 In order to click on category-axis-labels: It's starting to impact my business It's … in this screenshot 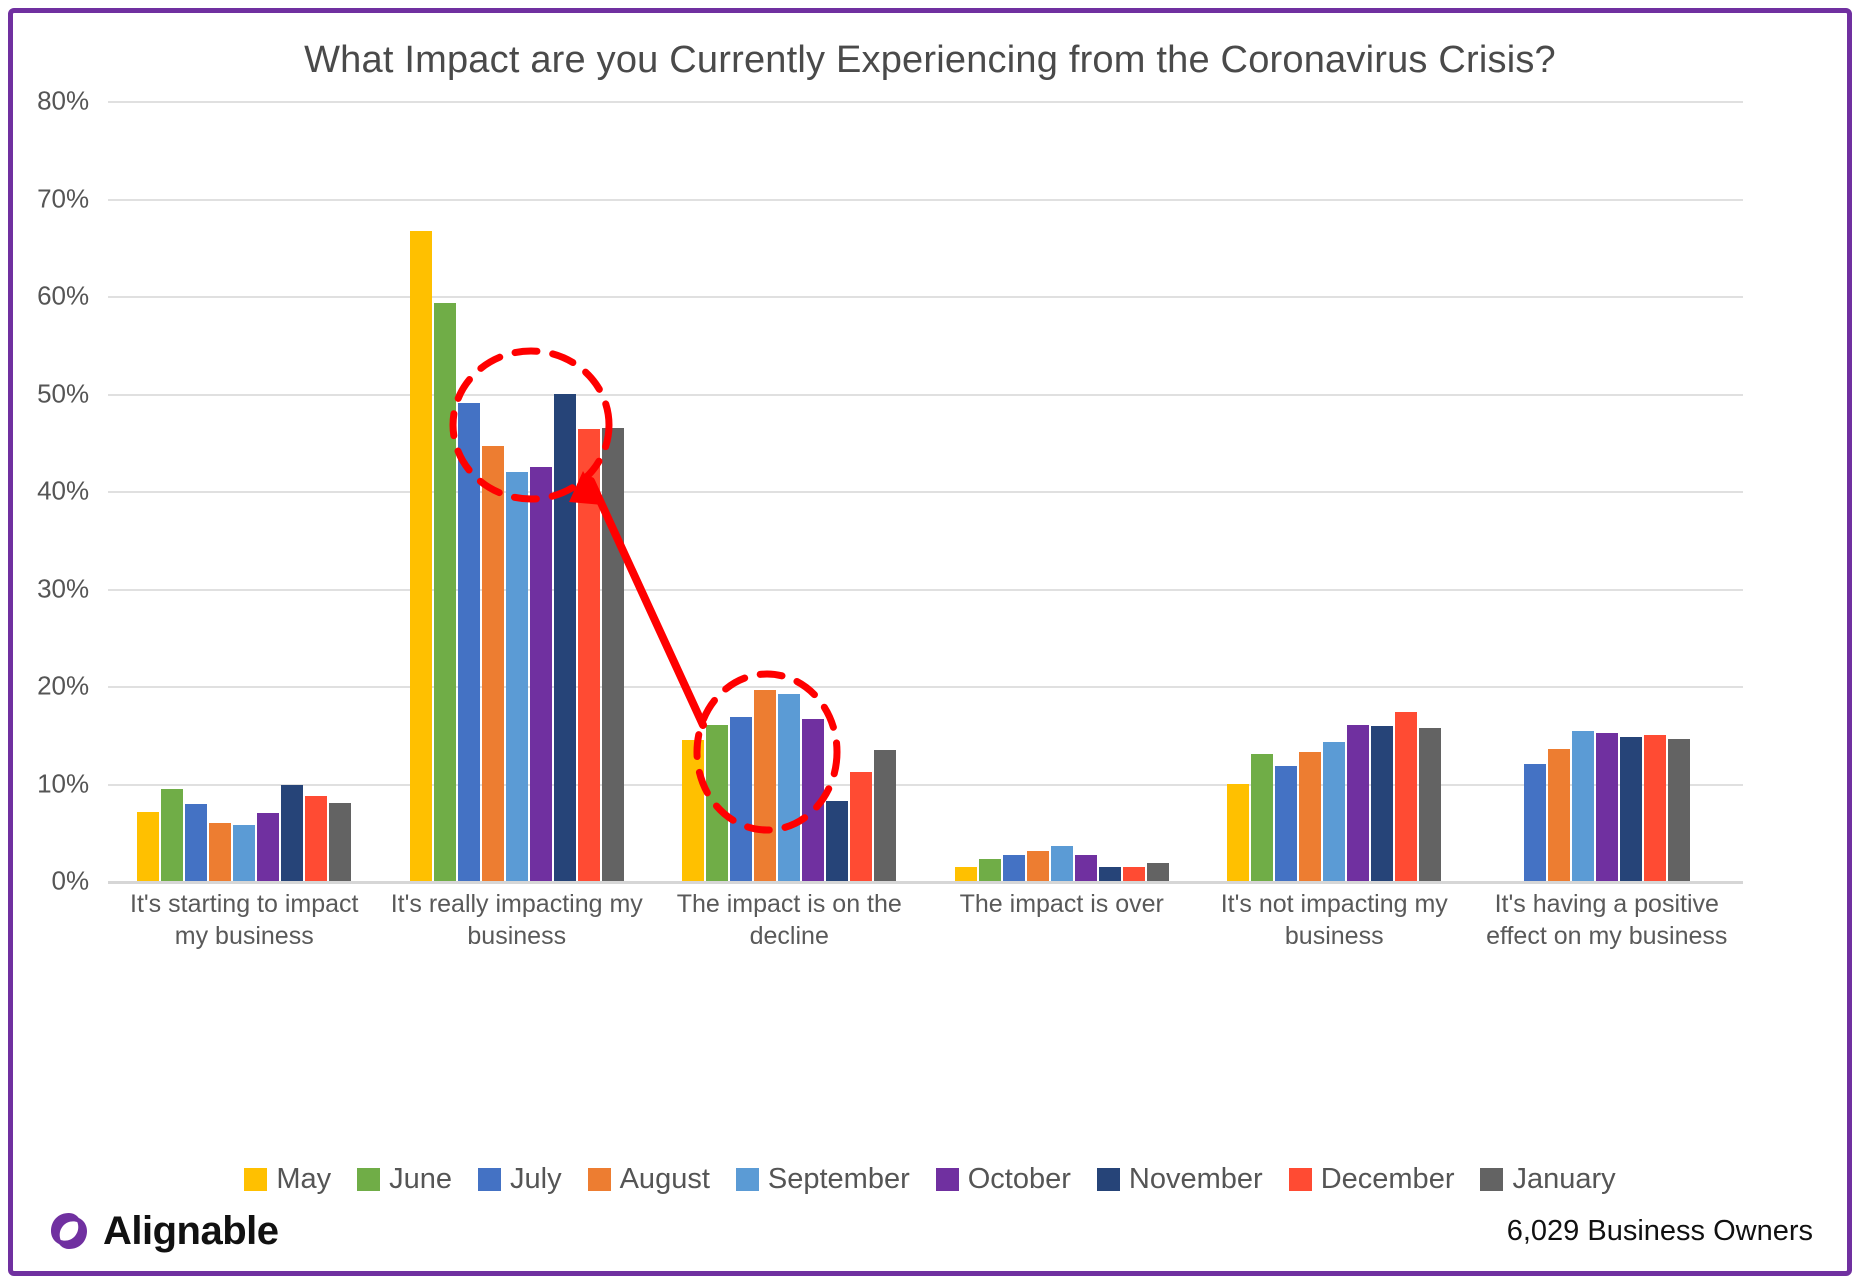, I will do `click(925, 920)`.